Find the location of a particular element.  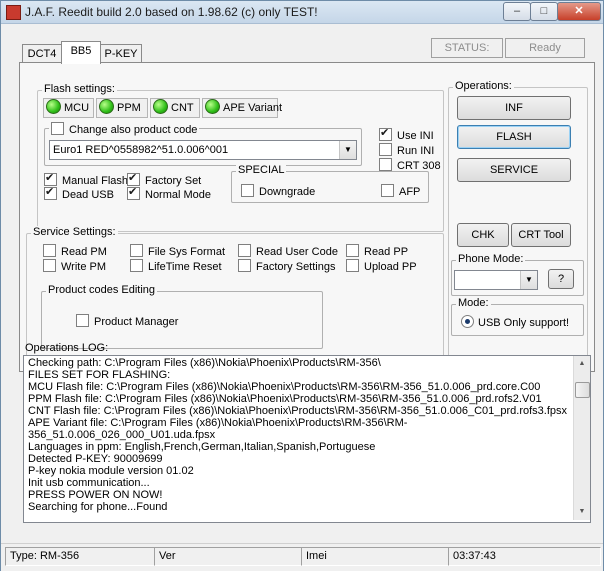

read-pm-label: Read PM is located at coordinates (84, 252).